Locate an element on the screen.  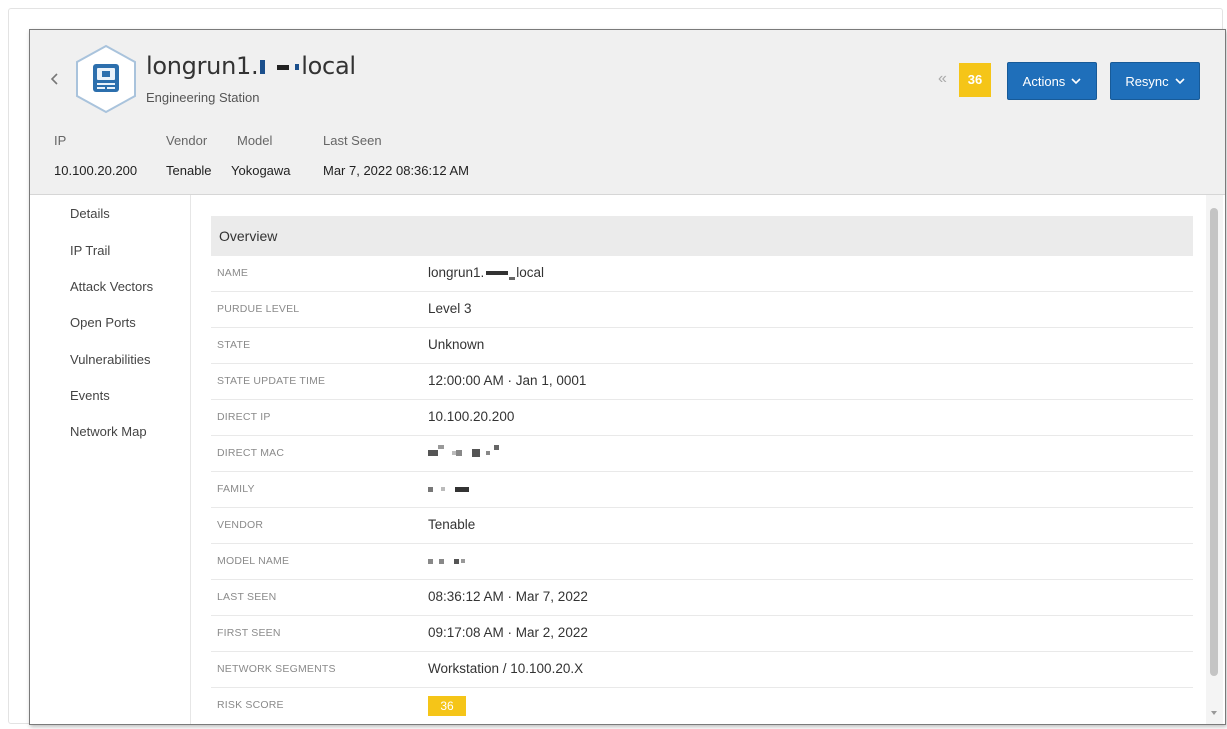
table-row: Name longrun1. local is located at coordinates (702, 274).